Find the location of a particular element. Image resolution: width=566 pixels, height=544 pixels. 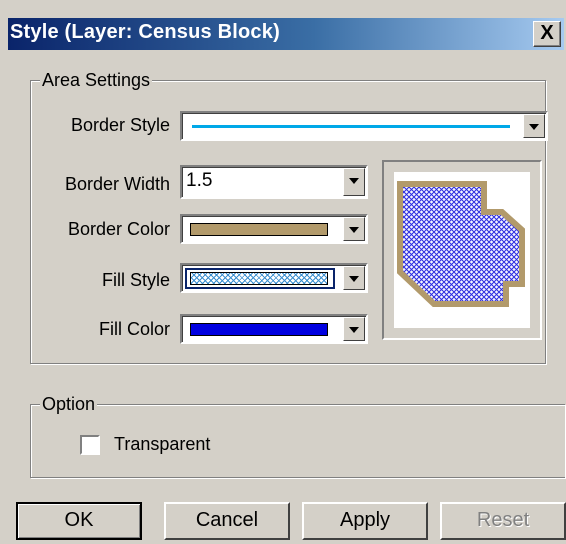

border-color-swatch is located at coordinates (259, 229).